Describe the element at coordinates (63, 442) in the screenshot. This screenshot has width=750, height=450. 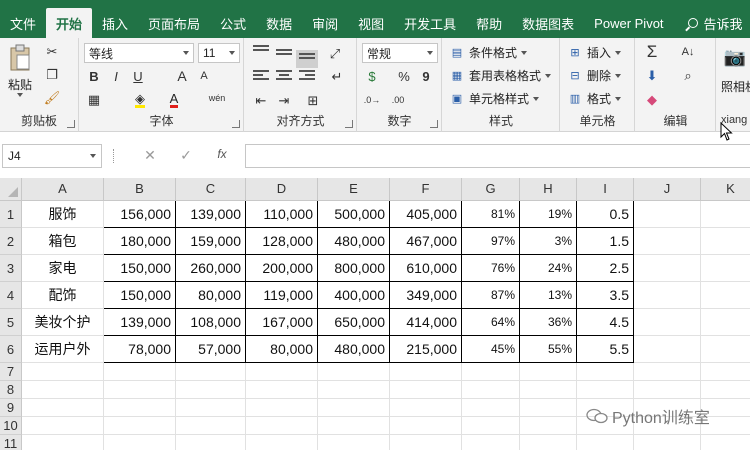
I see `cell-a11` at that location.